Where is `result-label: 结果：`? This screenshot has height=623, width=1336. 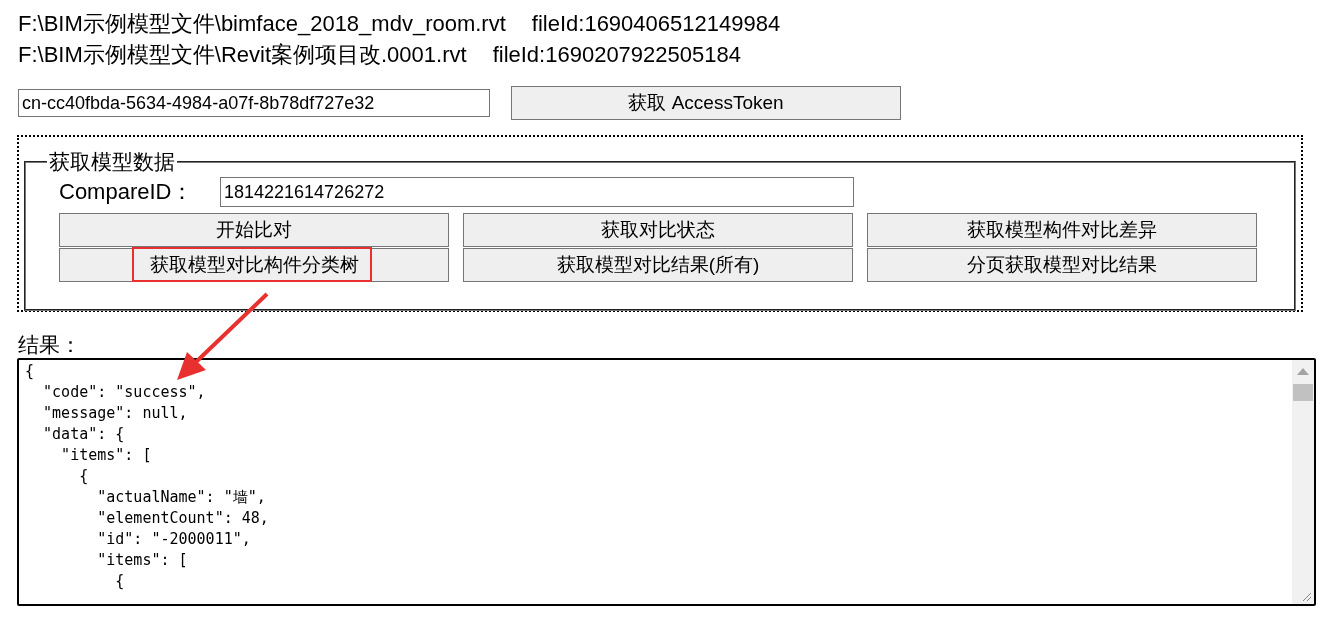
result-label: 结果： is located at coordinates (50, 345).